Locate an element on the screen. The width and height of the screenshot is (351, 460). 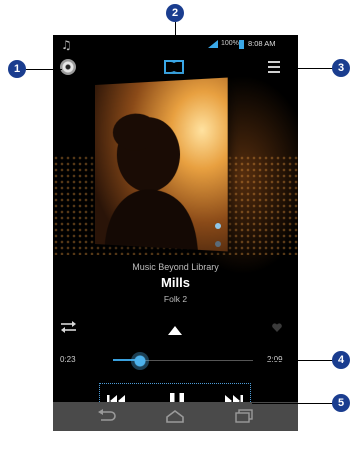
back-icon is located at coordinates (106, 416).